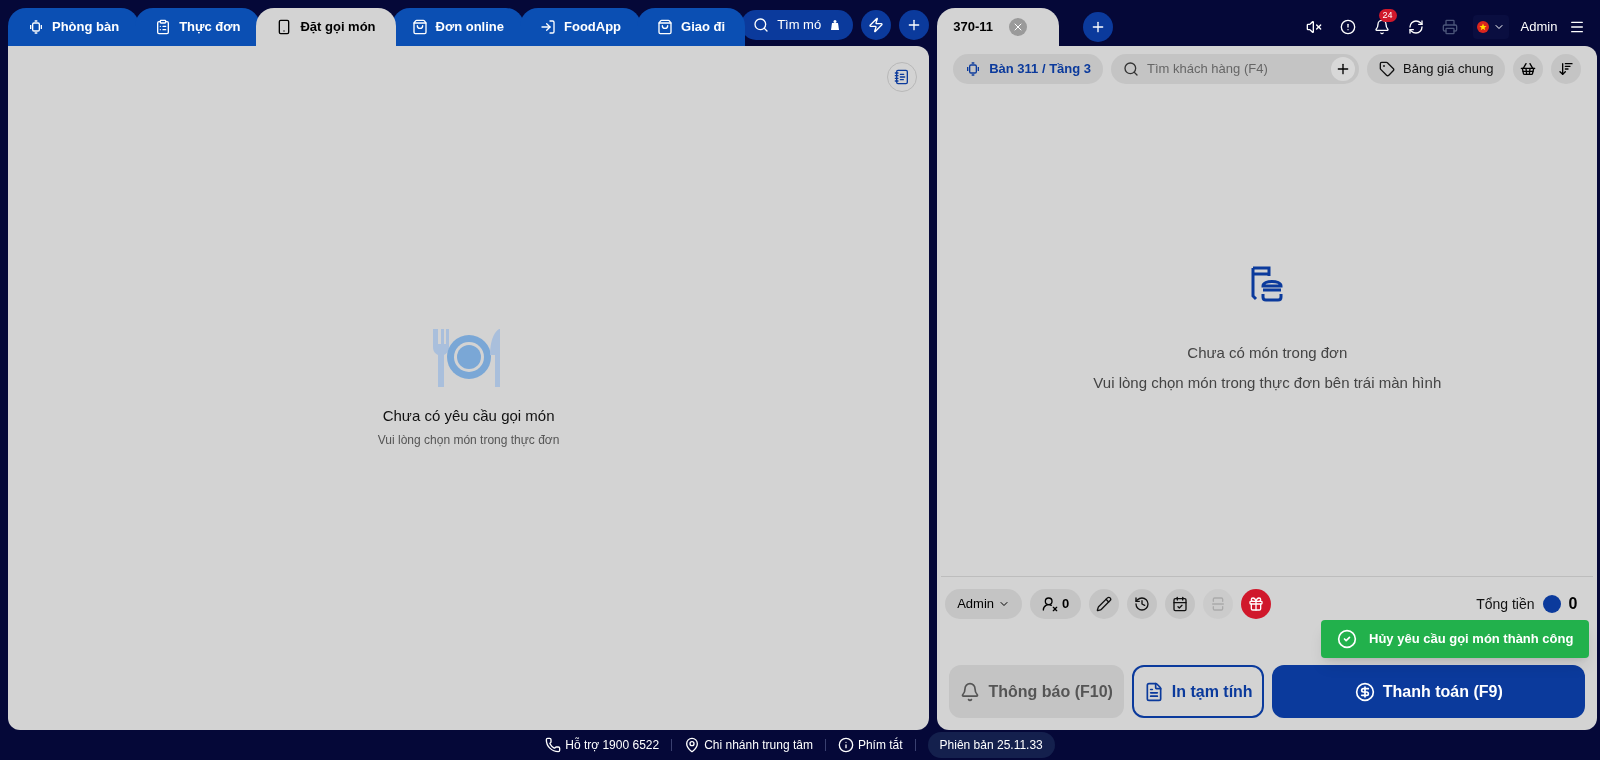 Image resolution: width=1600 pixels, height=760 pixels. Describe the element at coordinates (468, 441) in the screenshot. I see `empty-hint: Vui lòng chọn món trong thực đơn` at that location.